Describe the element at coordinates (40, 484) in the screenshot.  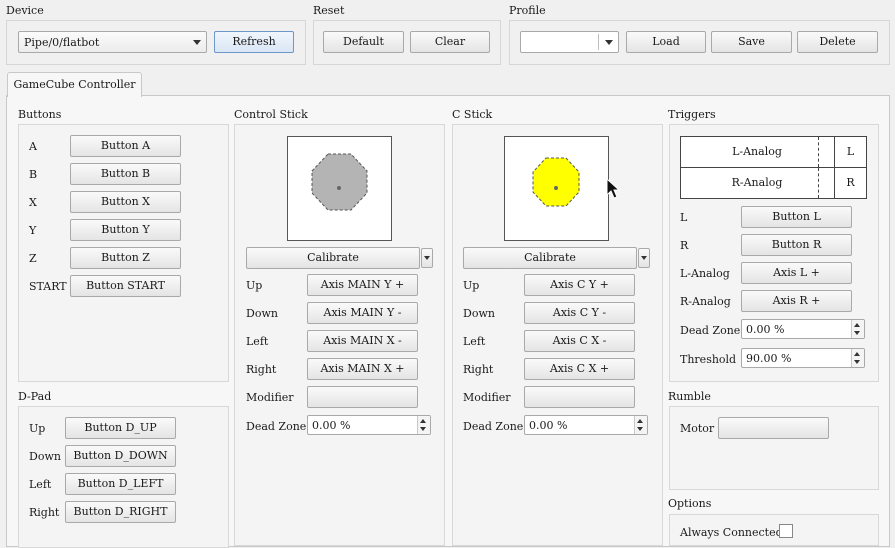
I see `dpad-left-label: Left` at that location.